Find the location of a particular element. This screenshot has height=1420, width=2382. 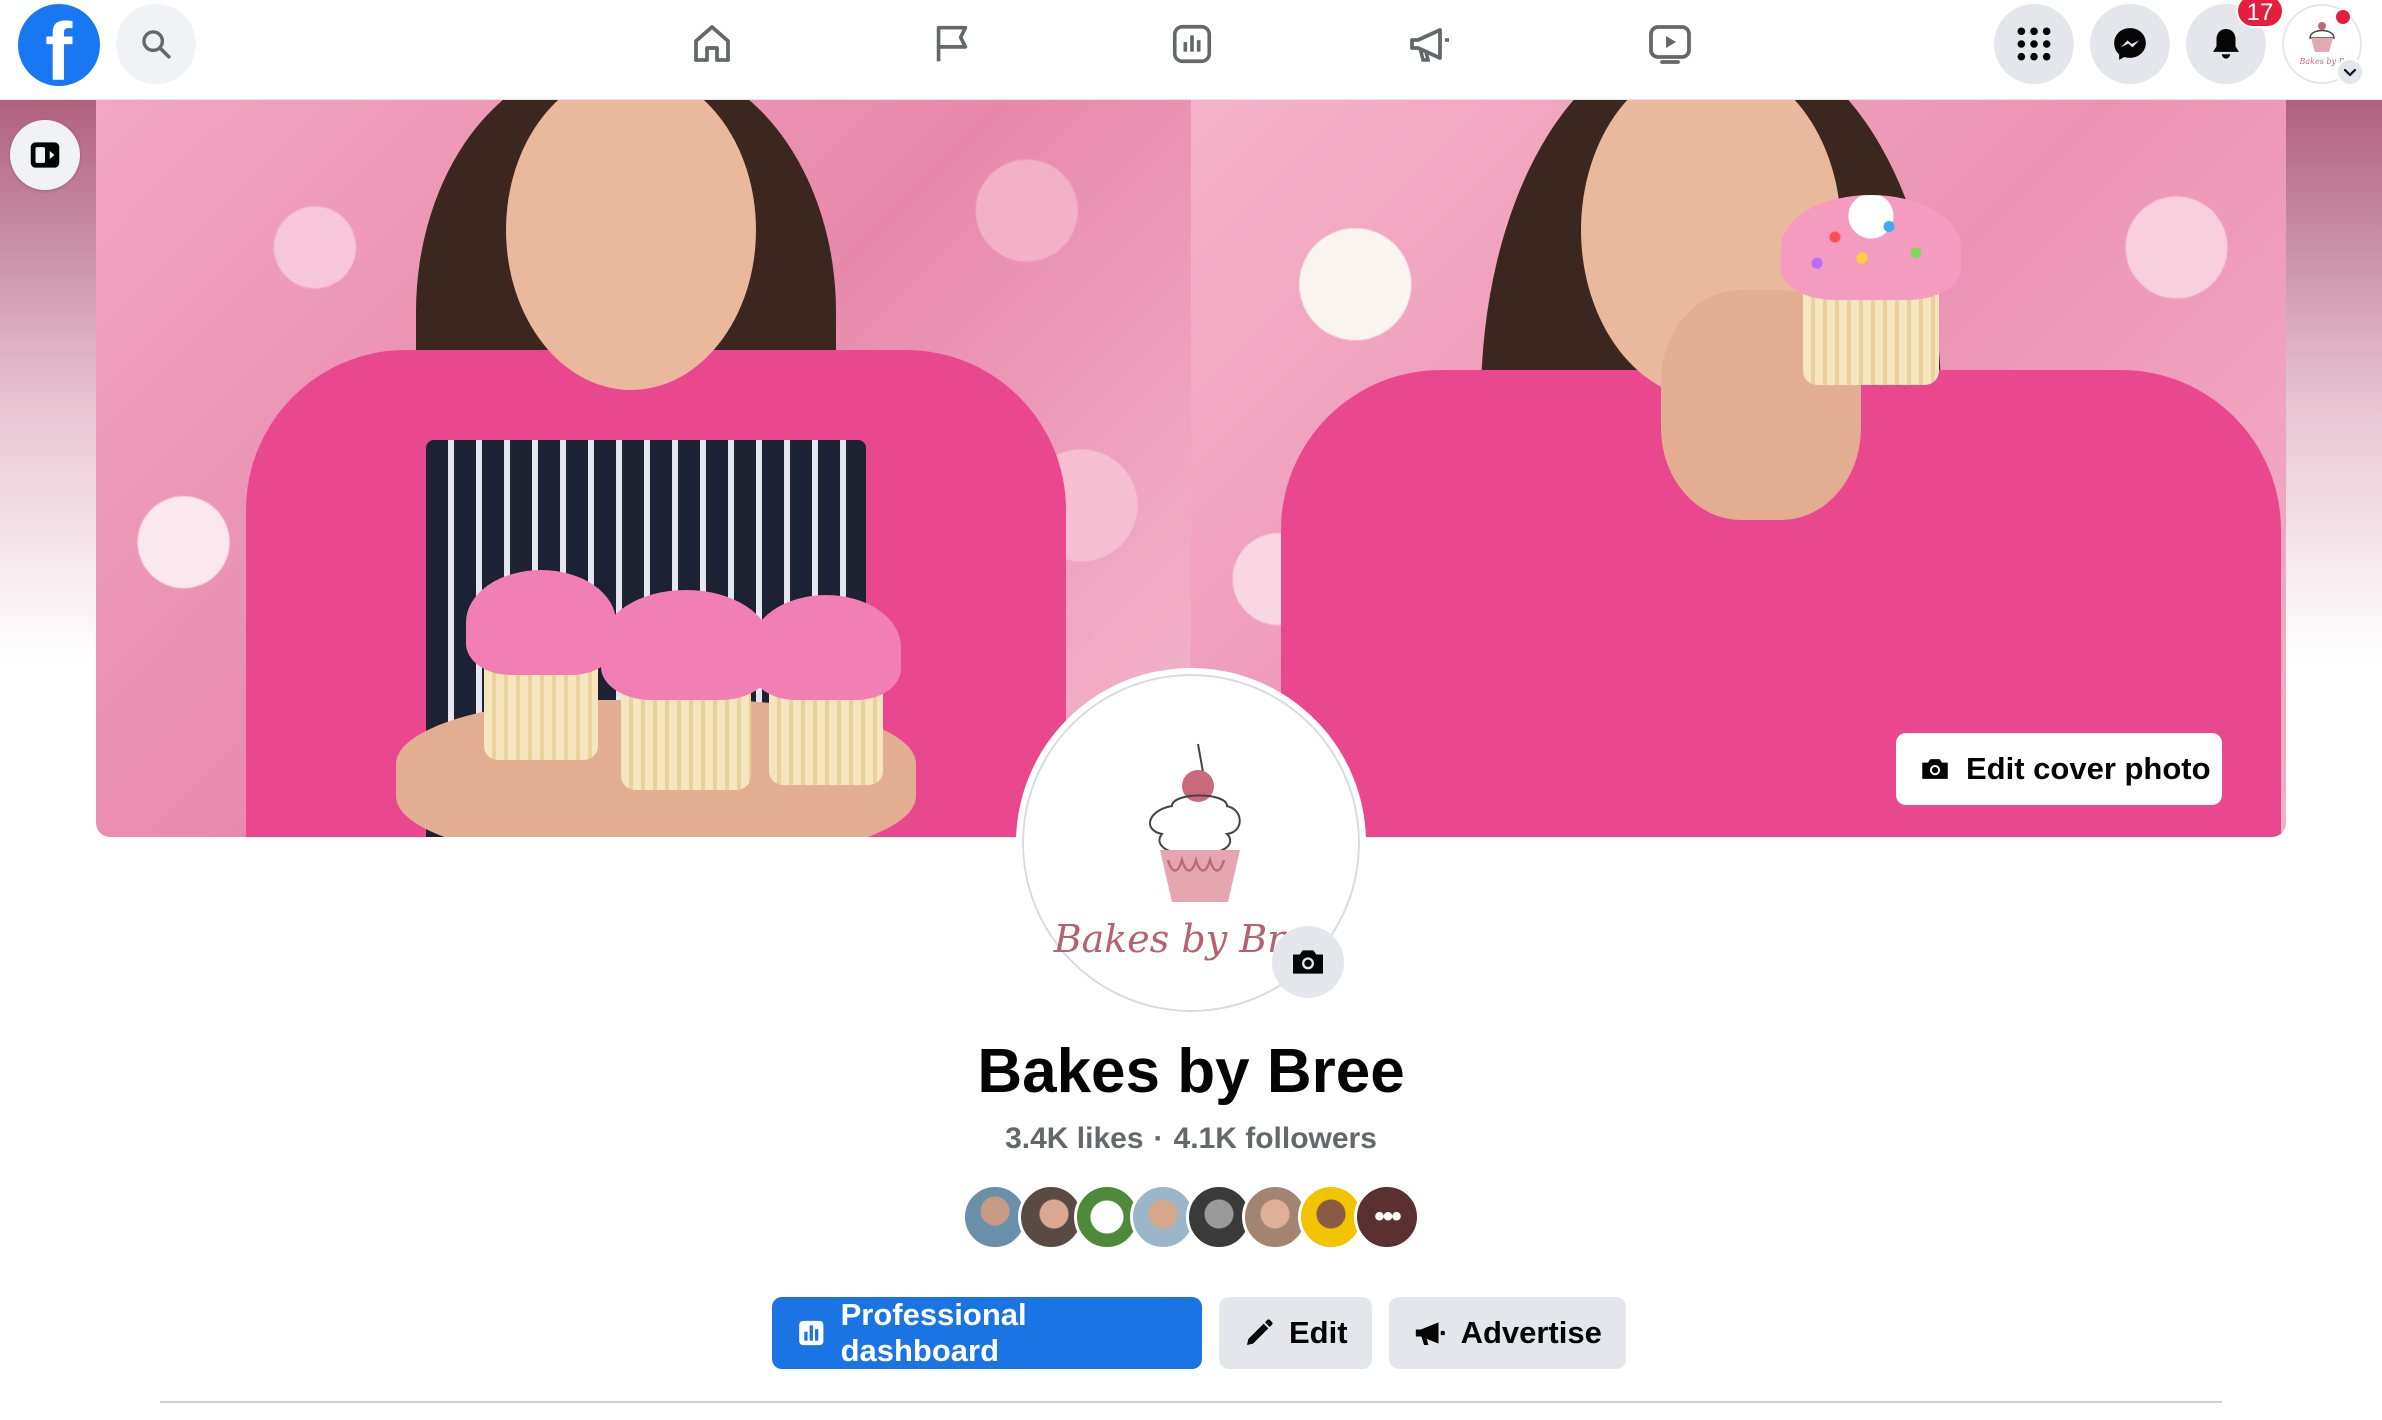

home-icon is located at coordinates (712, 43).